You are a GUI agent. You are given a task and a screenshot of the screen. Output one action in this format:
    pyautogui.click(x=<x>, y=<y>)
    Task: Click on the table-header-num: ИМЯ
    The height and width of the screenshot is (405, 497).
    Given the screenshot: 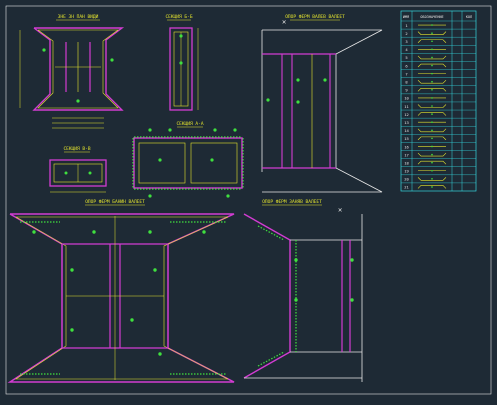 What is the action you would take?
    pyautogui.click(x=406, y=17)
    